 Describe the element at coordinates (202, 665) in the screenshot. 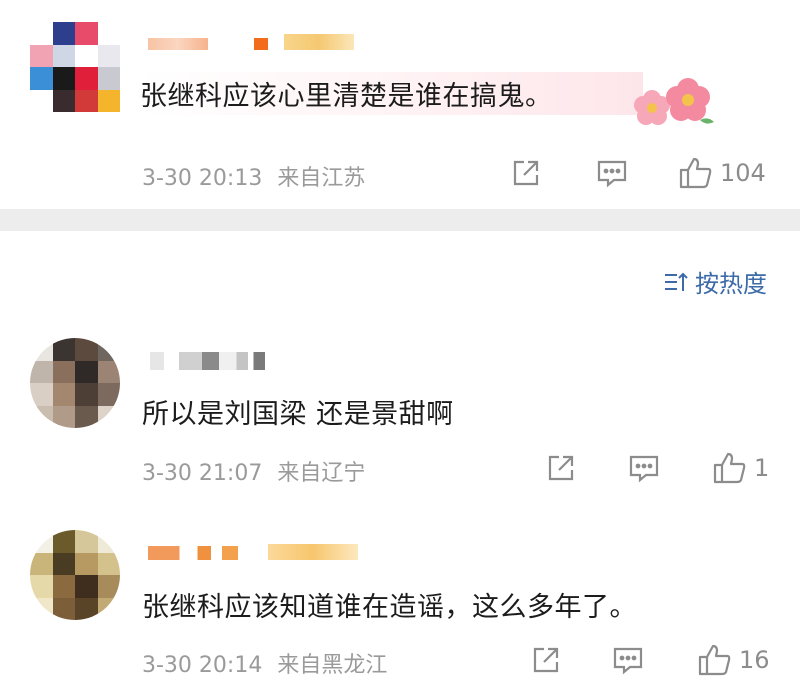

I see `comment-time: 3-30 20:14` at that location.